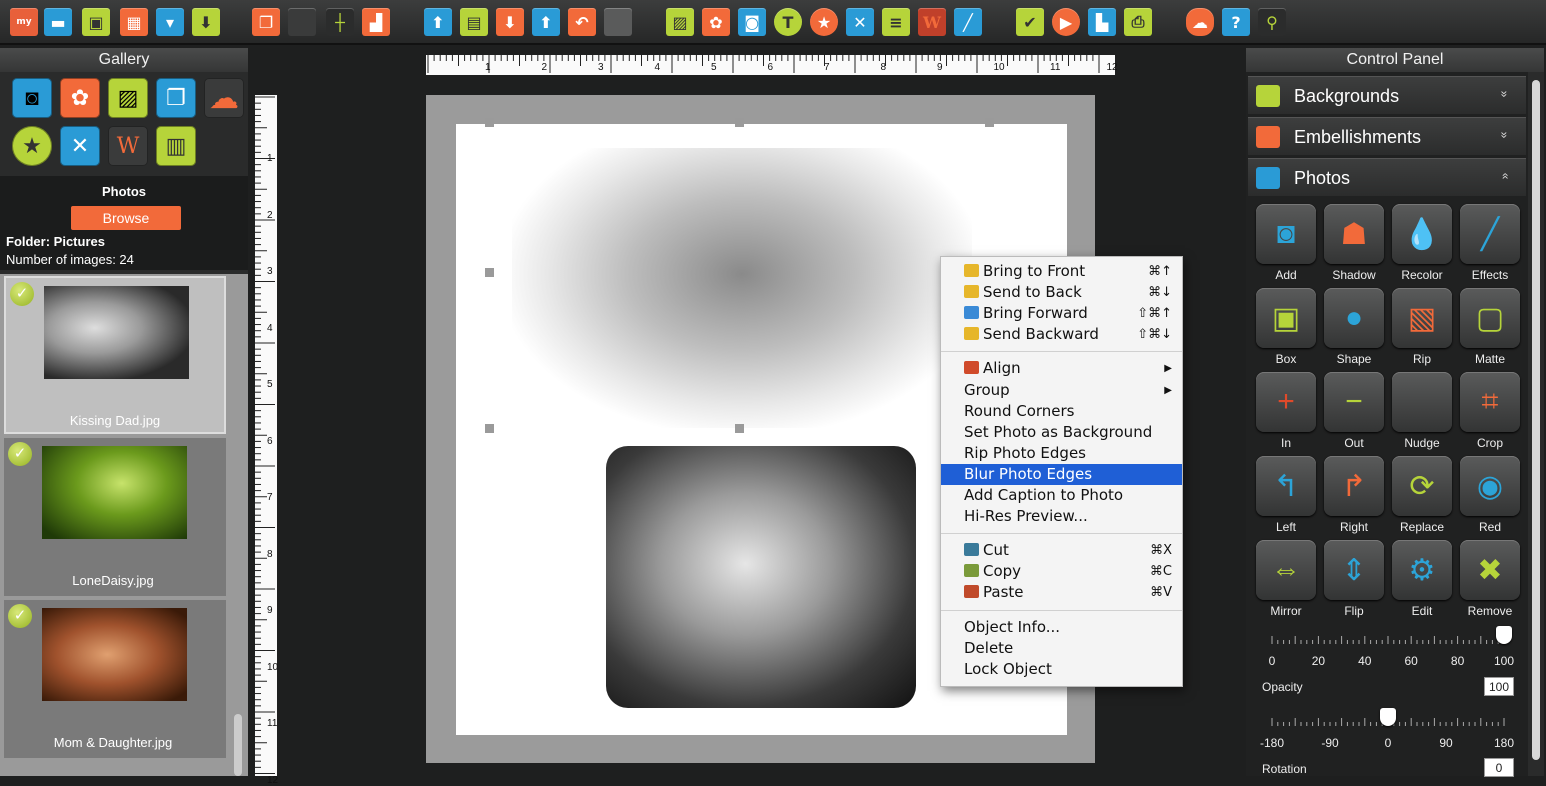 This screenshot has width=1546, height=786. Describe the element at coordinates (1061, 313) in the screenshot. I see `menu-item-bring-forward: Bring Forward ⇧⌘↑` at that location.